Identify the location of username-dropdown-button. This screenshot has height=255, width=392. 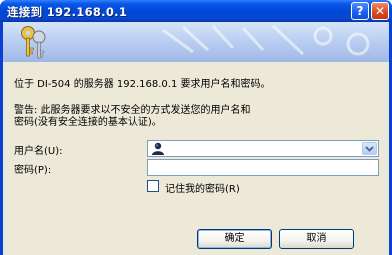
(369, 148).